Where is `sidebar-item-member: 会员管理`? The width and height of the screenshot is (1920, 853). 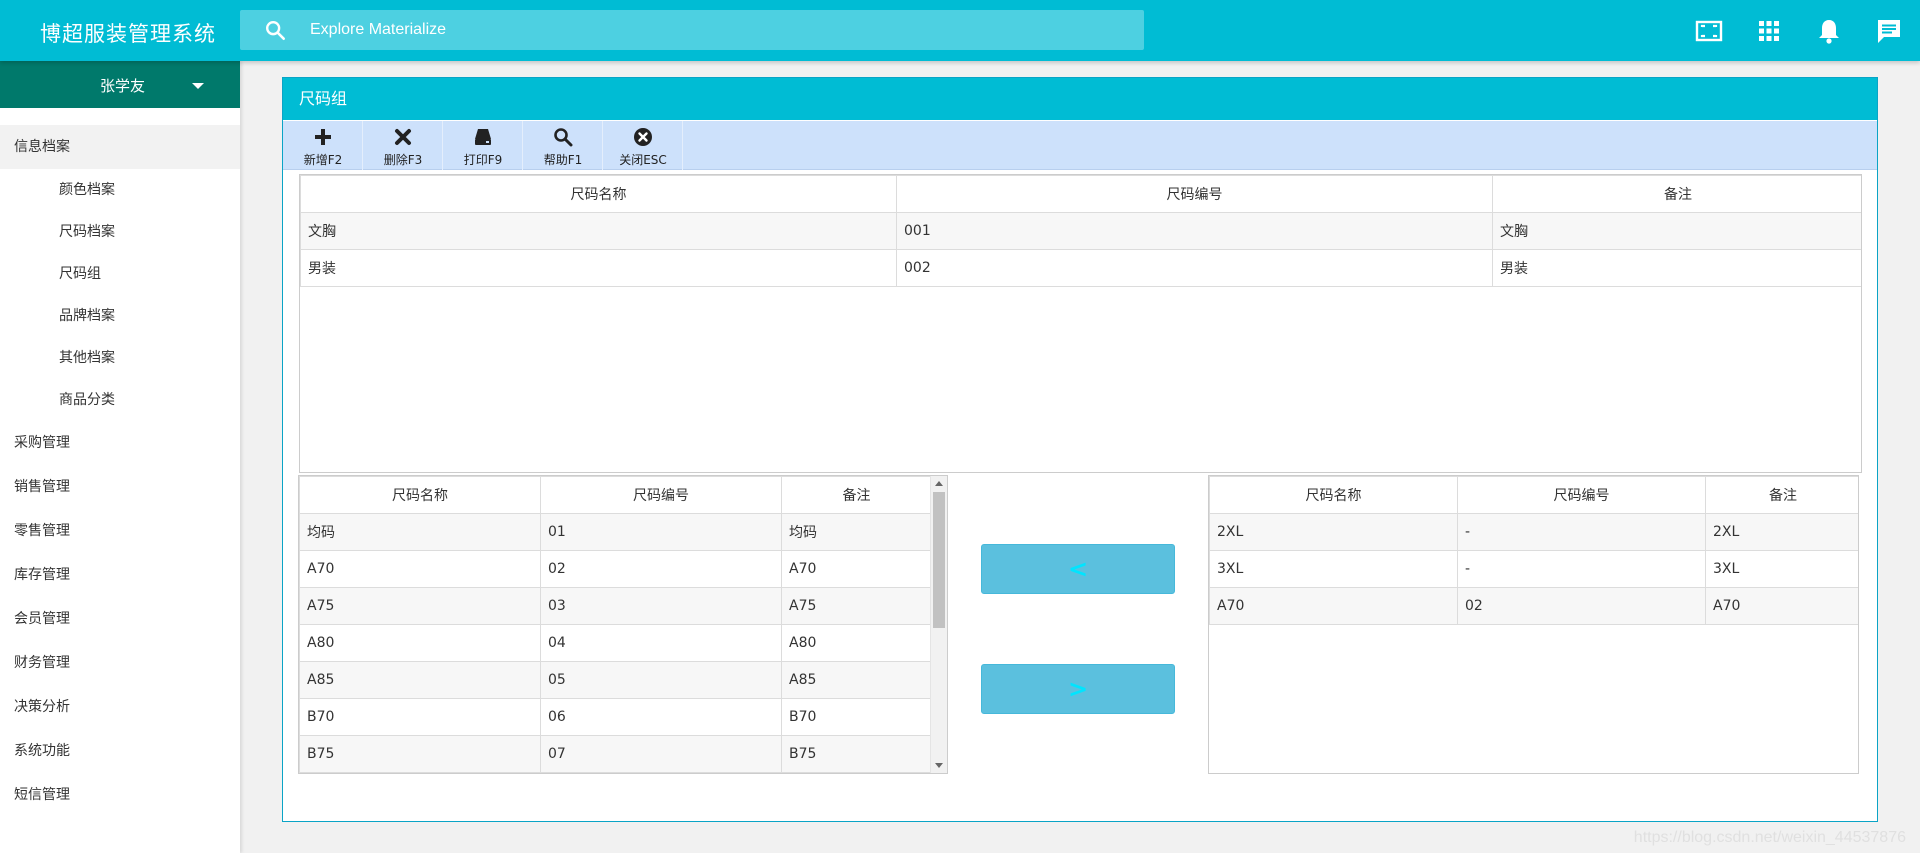
sidebar-item-member: 会员管理 is located at coordinates (120, 619).